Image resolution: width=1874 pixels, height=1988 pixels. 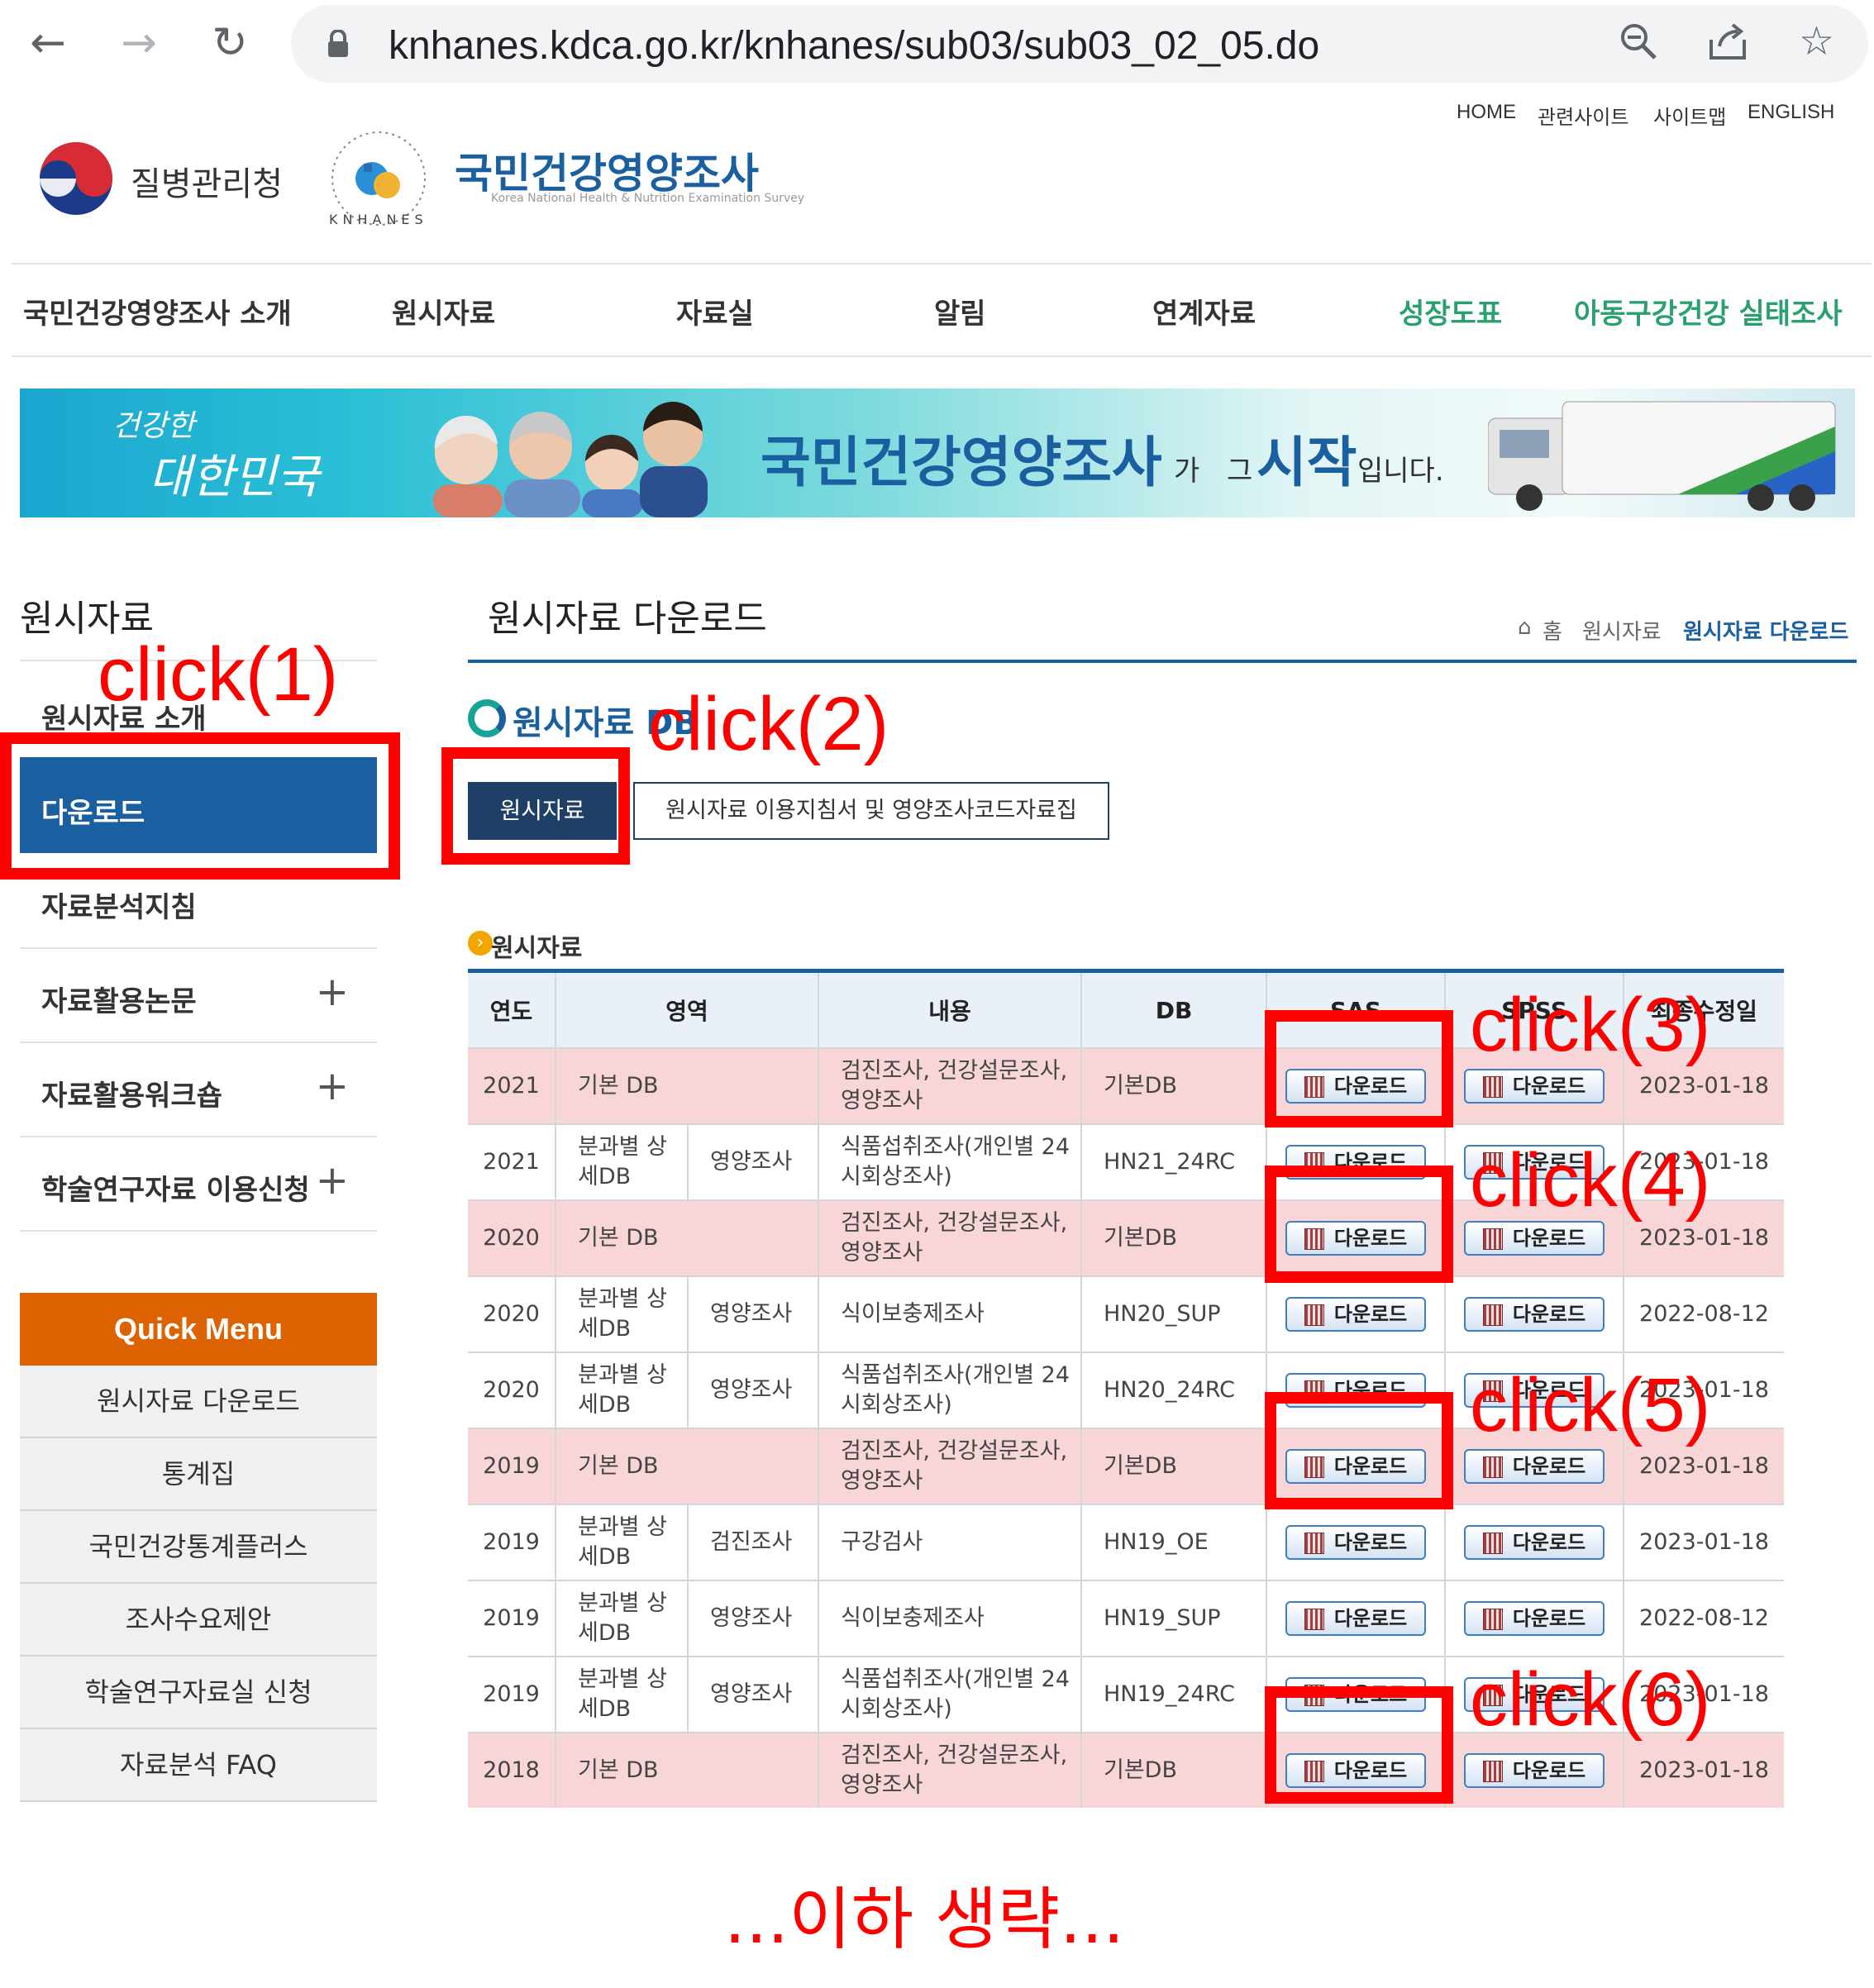 I want to click on sidebar-item-papers: 자료활용논문 +, so click(x=198, y=996).